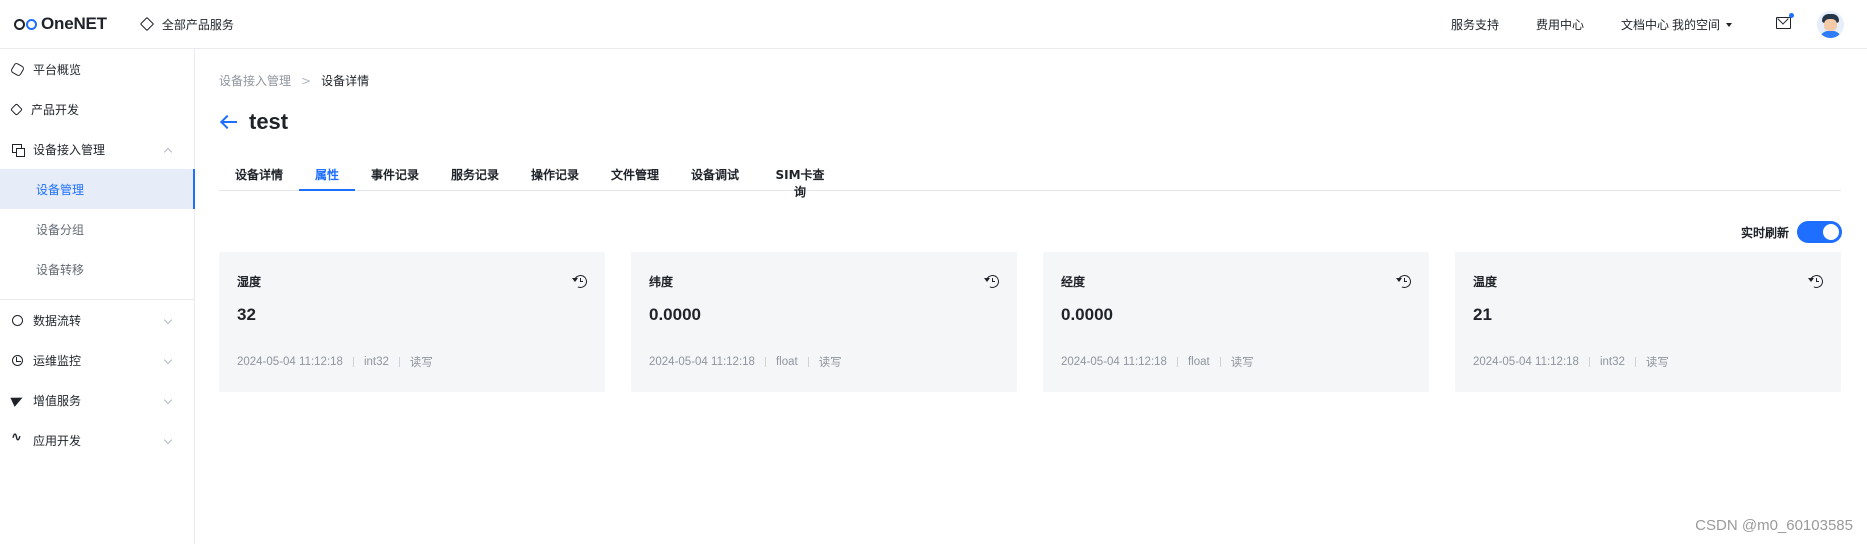  I want to click on logo-text: OneNET, so click(74, 23).